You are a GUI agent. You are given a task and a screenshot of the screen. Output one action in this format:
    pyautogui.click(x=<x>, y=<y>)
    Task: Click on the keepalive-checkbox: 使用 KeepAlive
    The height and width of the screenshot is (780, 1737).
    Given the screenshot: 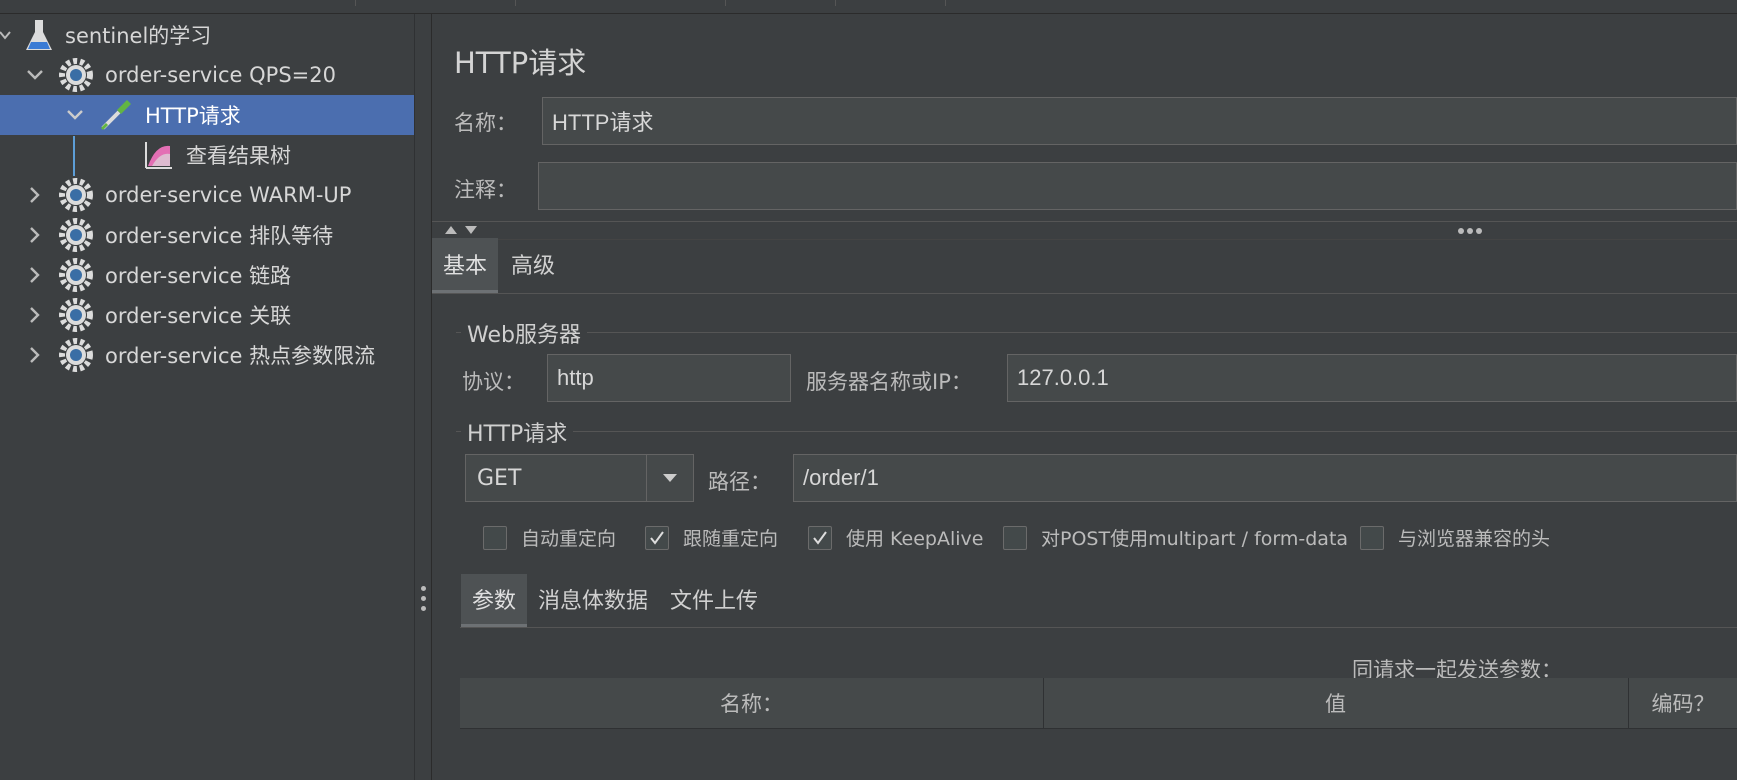 What is the action you would take?
    pyautogui.click(x=895, y=537)
    